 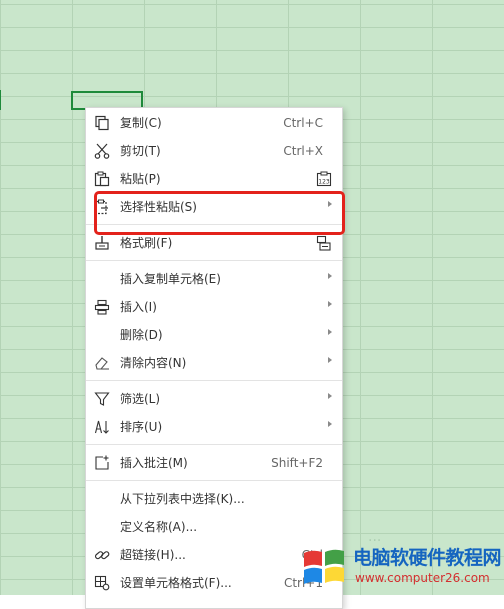 What do you see at coordinates (170, 279) in the screenshot?
I see `menu-item-label: 插入复制单元格(E)` at bounding box center [170, 279].